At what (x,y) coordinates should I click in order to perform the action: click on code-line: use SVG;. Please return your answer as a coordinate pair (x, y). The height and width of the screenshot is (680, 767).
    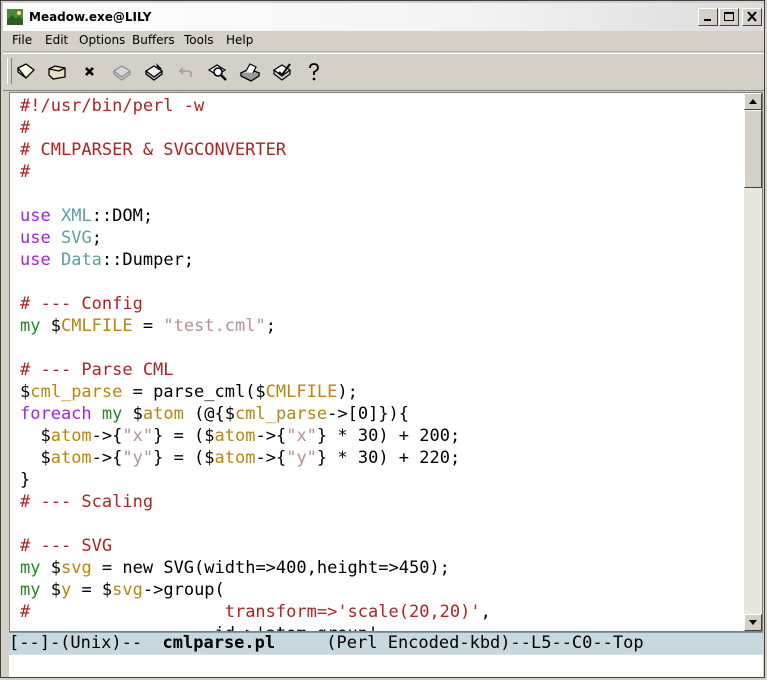
    Looking at the image, I should click on (255, 238).